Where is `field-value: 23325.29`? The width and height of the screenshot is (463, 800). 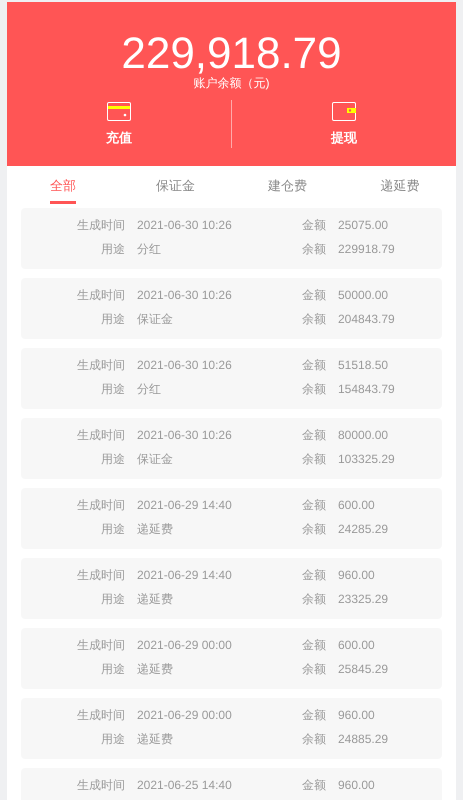 field-value: 23325.29 is located at coordinates (364, 599).